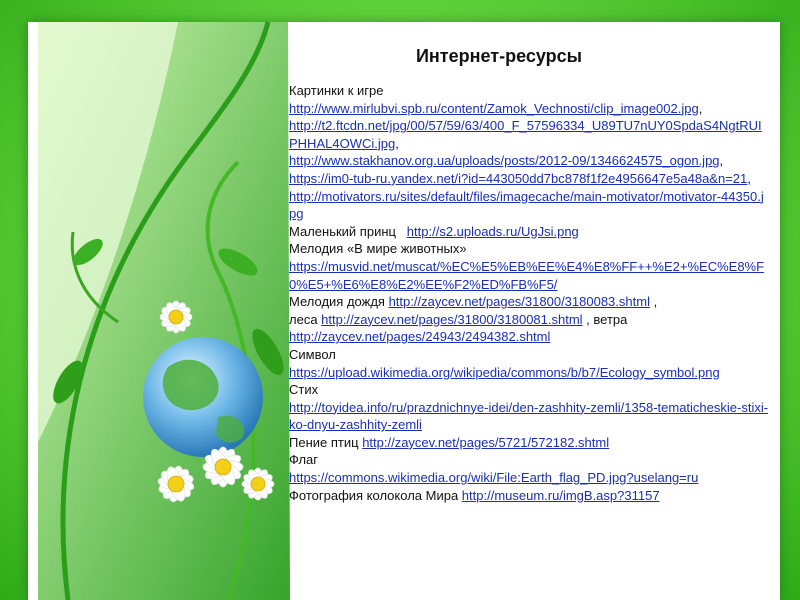 Image resolution: width=800 pixels, height=600 pixels. I want to click on section-label: Стих, so click(304, 390).